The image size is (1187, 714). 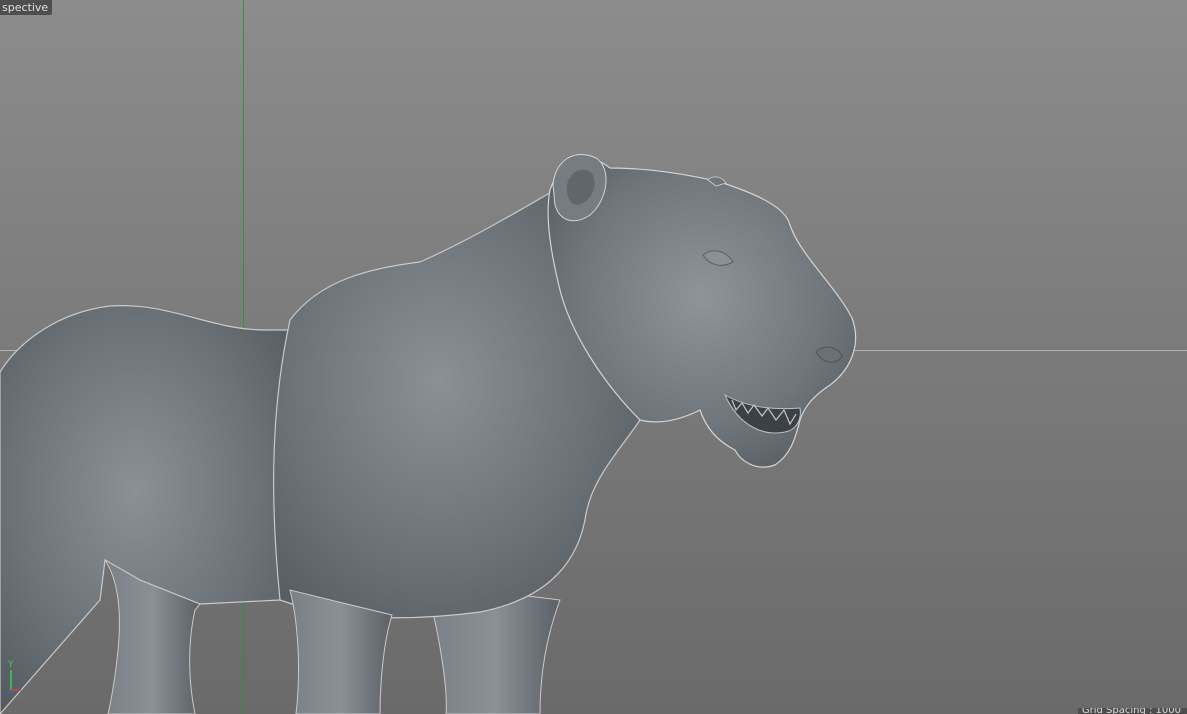 I want to click on viewport-camera-label: spective, so click(x=26, y=7).